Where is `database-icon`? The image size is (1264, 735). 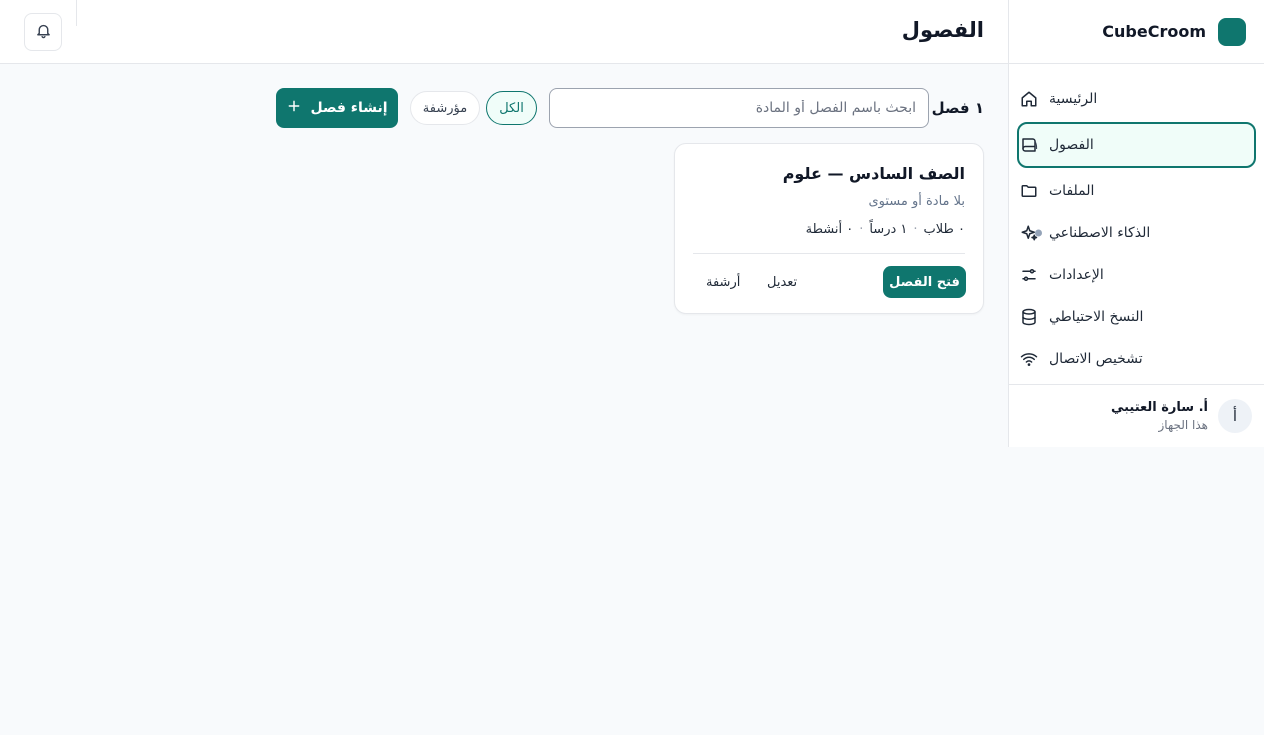 database-icon is located at coordinates (1029, 317).